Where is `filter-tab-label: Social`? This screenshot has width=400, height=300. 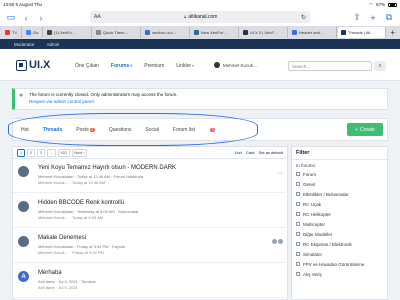
filter-tab-label: Social is located at coordinates (152, 129).